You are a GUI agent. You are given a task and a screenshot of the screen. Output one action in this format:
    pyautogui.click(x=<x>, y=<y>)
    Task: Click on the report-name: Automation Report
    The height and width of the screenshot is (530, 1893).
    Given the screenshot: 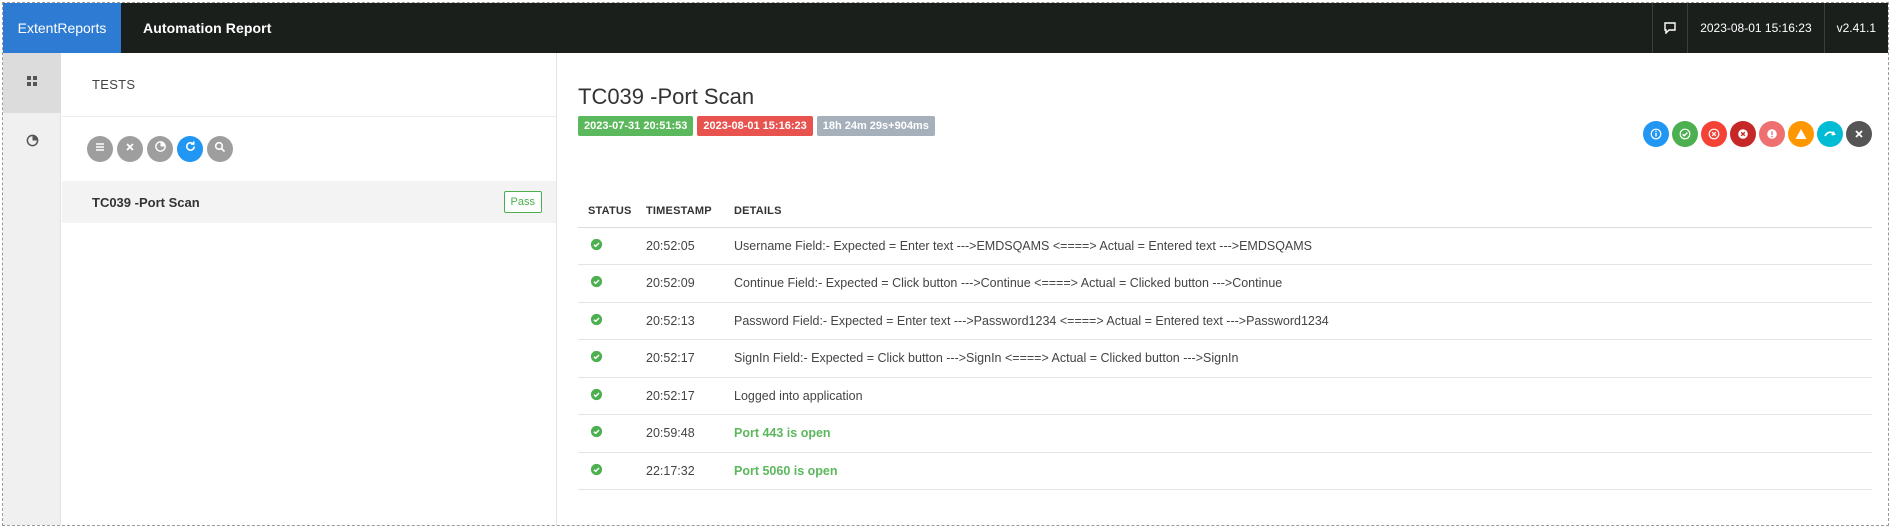 What is the action you would take?
    pyautogui.click(x=207, y=28)
    